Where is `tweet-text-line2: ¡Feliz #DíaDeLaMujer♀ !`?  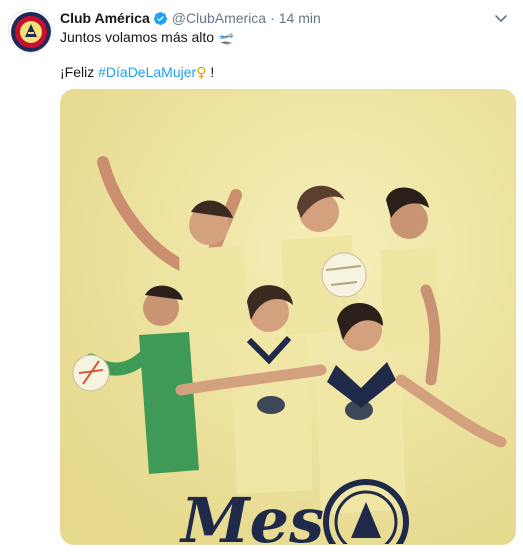
tweet-text-line2: ¡Feliz #DíaDeLaMujer♀ ! is located at coordinates (137, 73).